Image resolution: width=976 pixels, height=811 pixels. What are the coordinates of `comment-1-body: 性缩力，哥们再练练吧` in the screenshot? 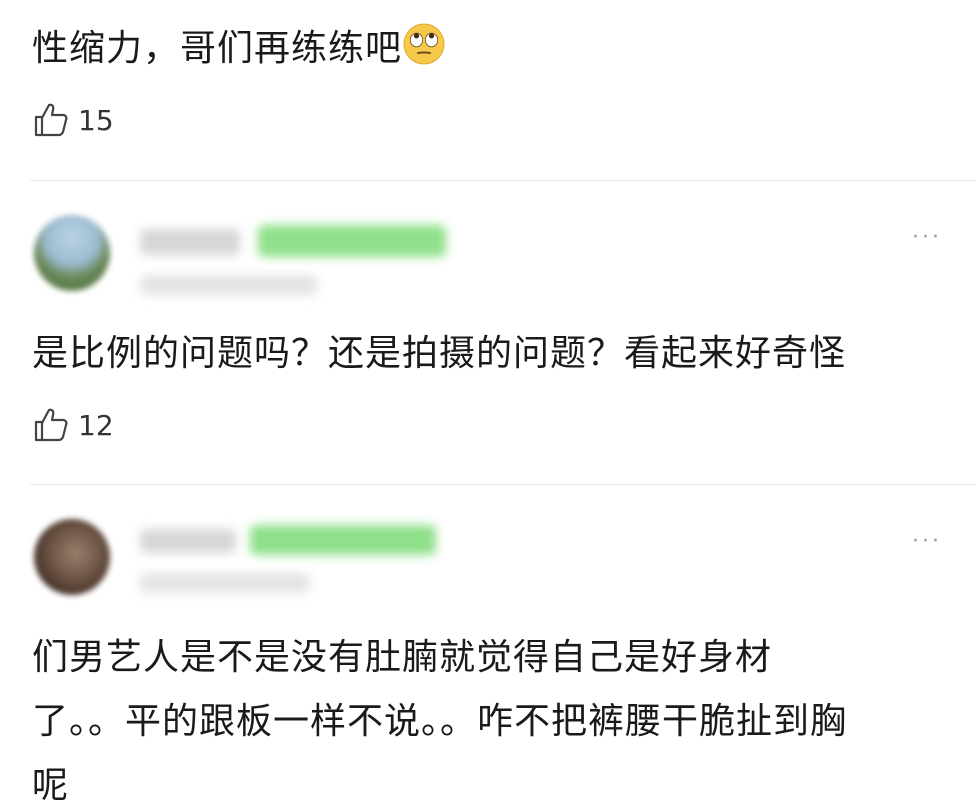 It's located at (217, 48).